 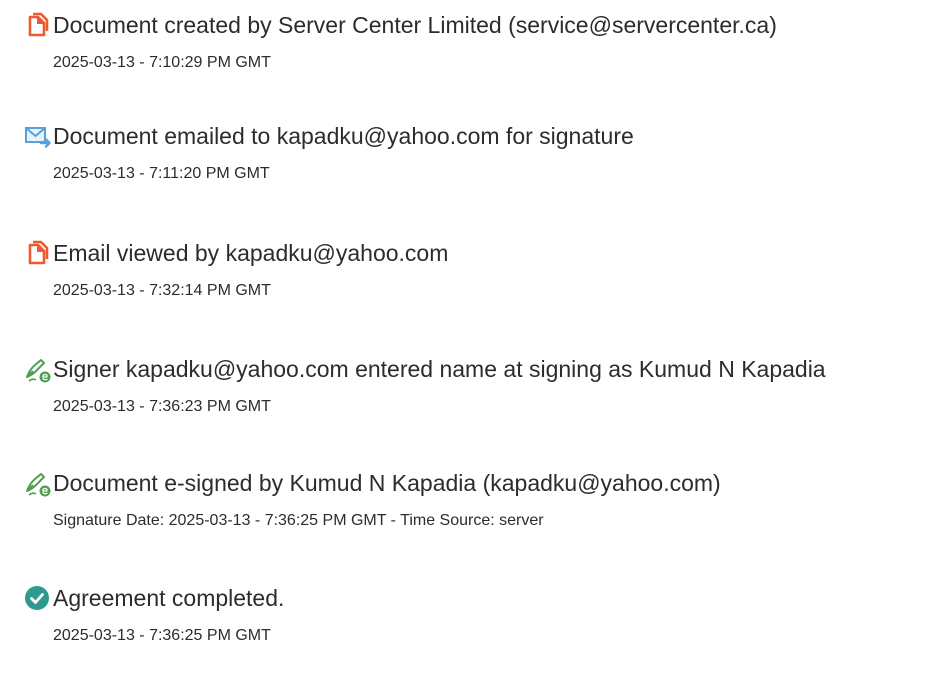 I want to click on event-timestamp: 2025-03-13 - 7:36:23 PM GMT, so click(x=162, y=406).